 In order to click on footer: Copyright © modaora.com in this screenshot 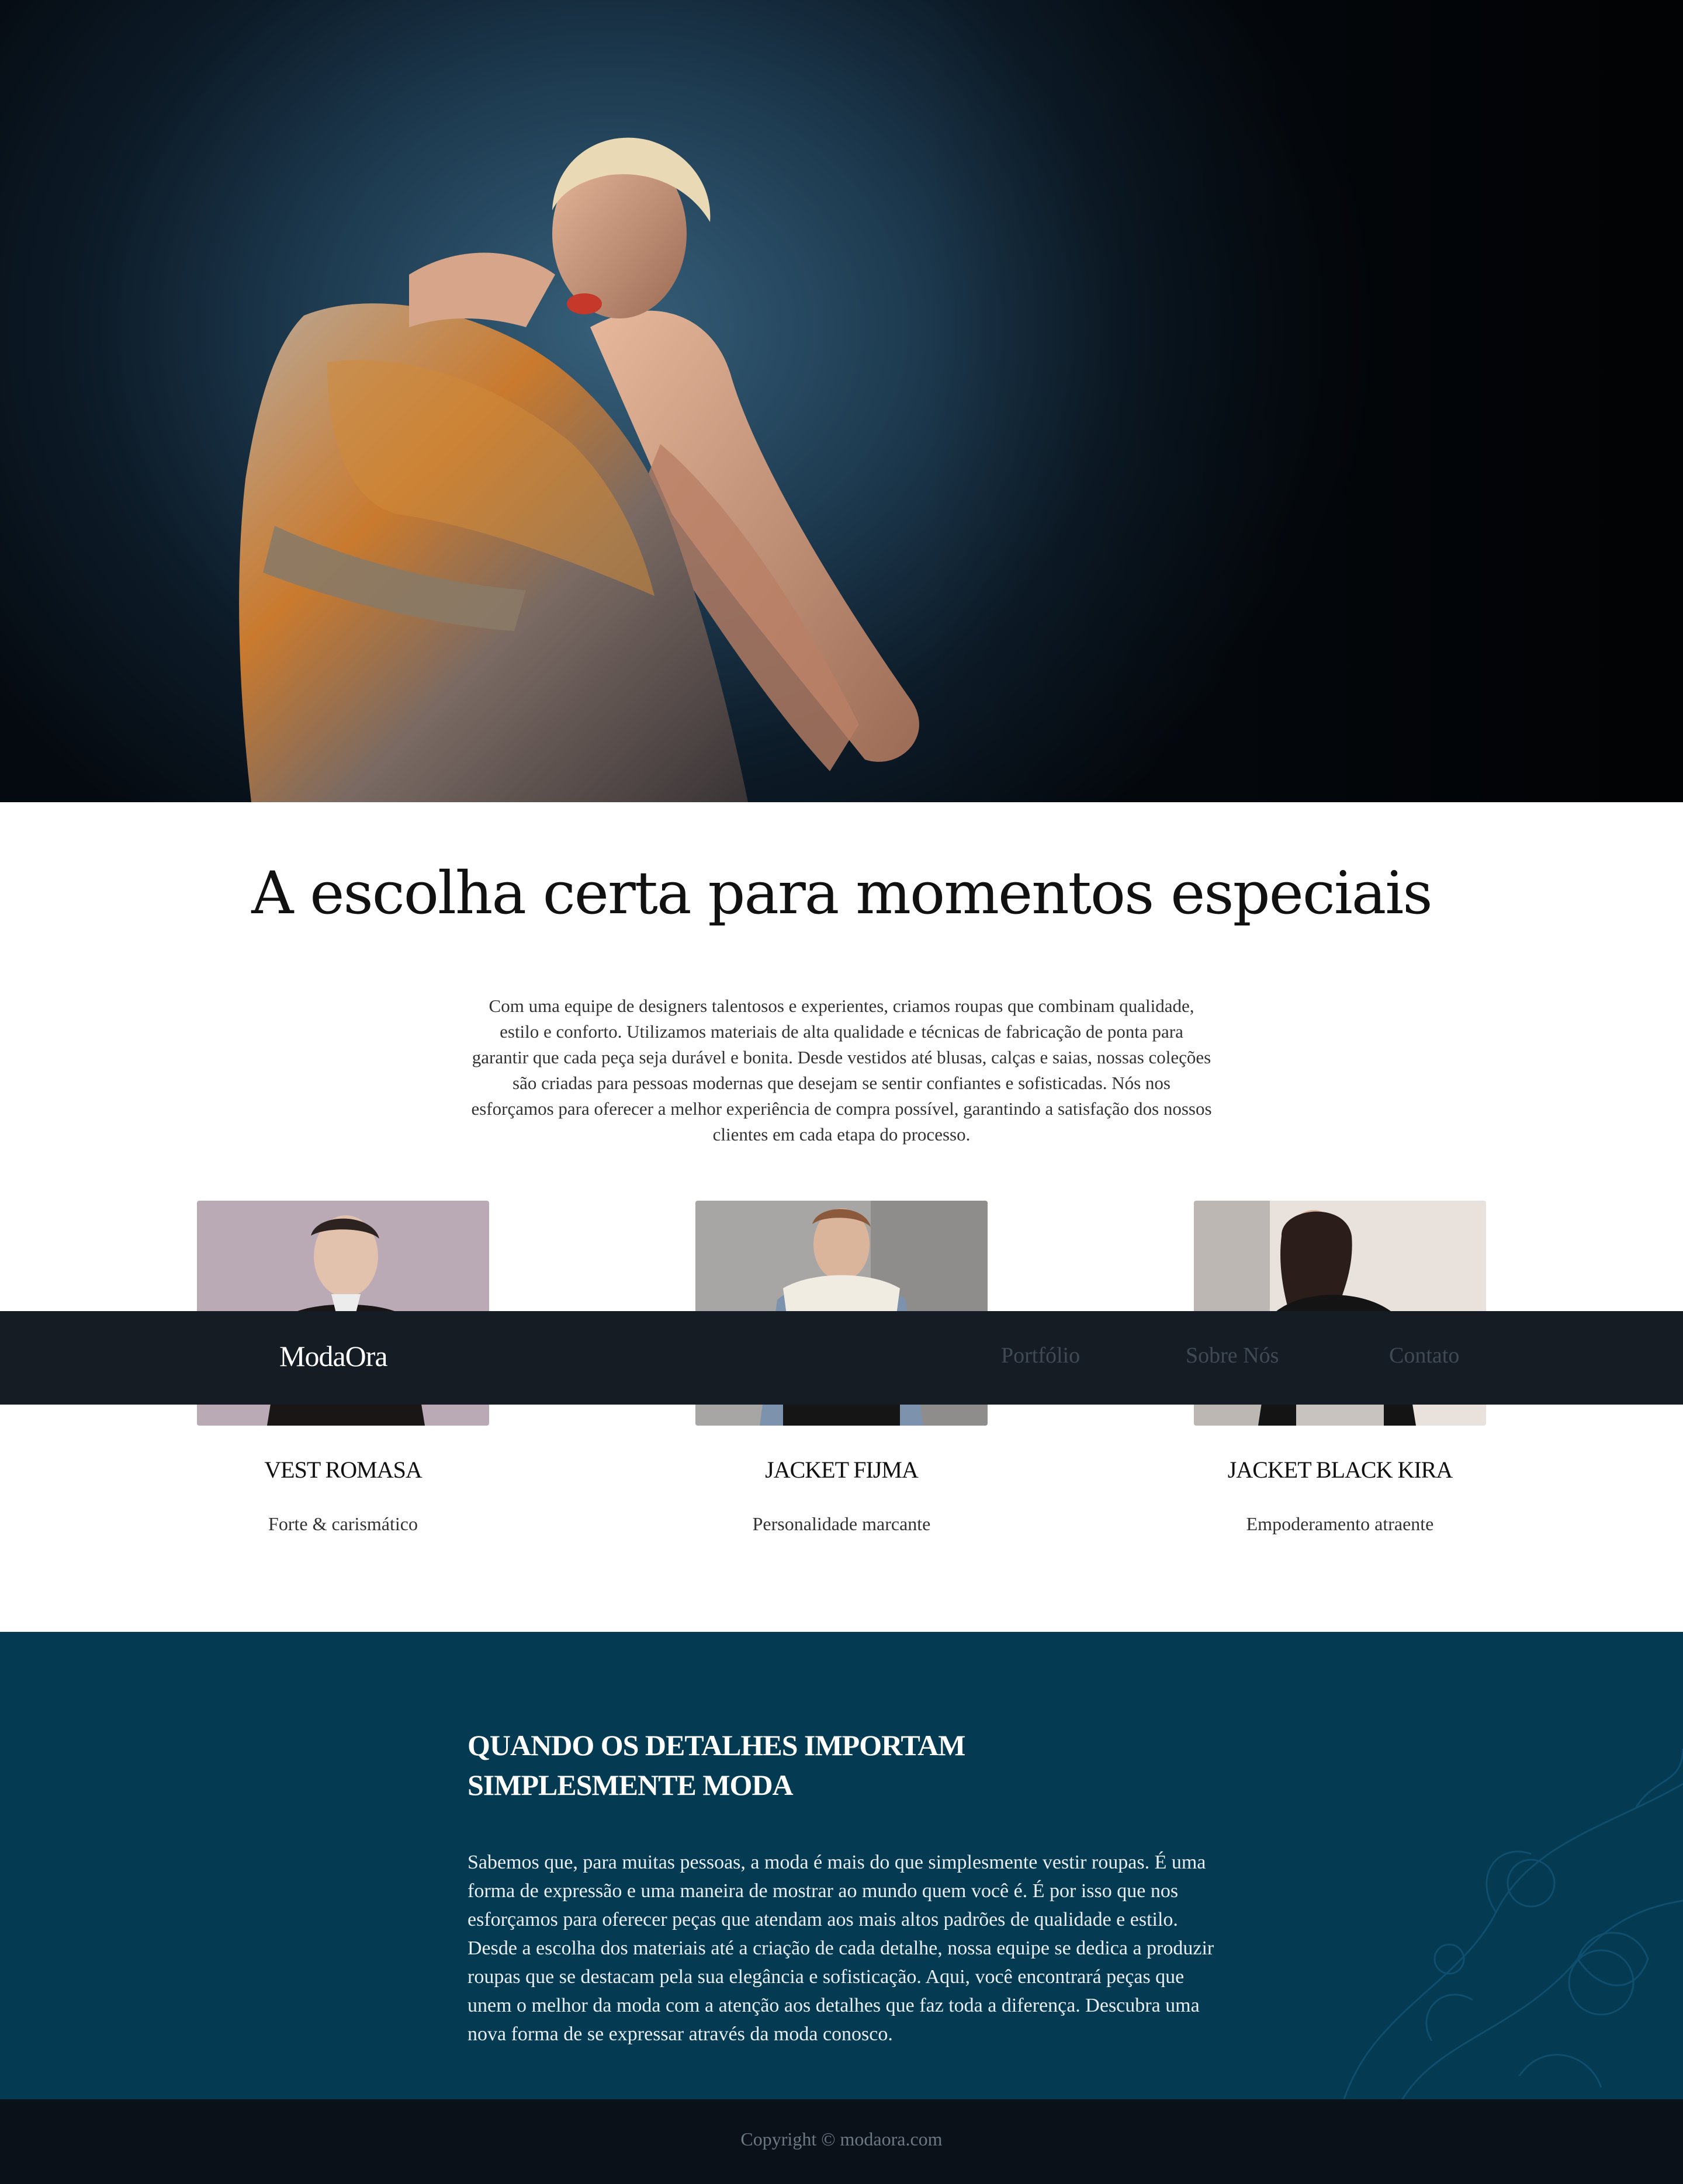, I will do `click(841, 2141)`.